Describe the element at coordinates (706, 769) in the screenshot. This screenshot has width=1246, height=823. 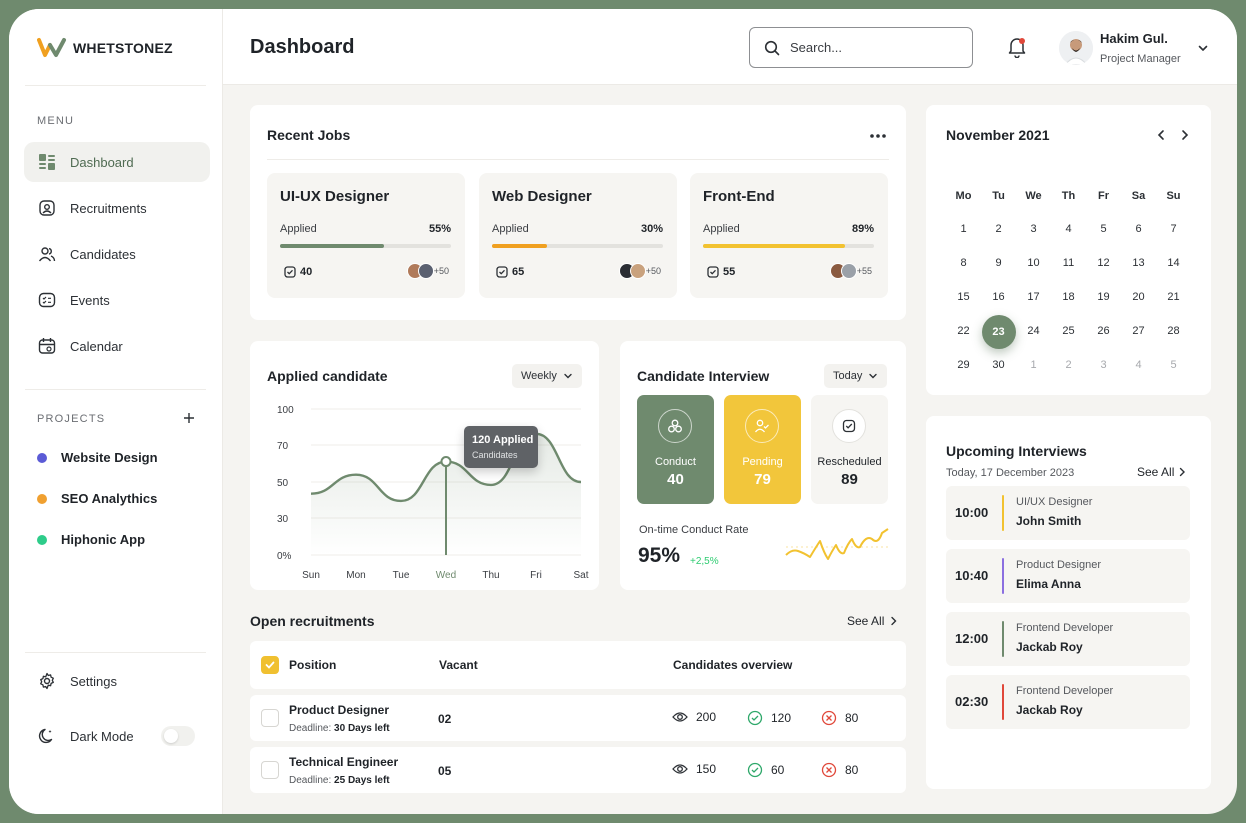
I see `views-count: 150` at that location.